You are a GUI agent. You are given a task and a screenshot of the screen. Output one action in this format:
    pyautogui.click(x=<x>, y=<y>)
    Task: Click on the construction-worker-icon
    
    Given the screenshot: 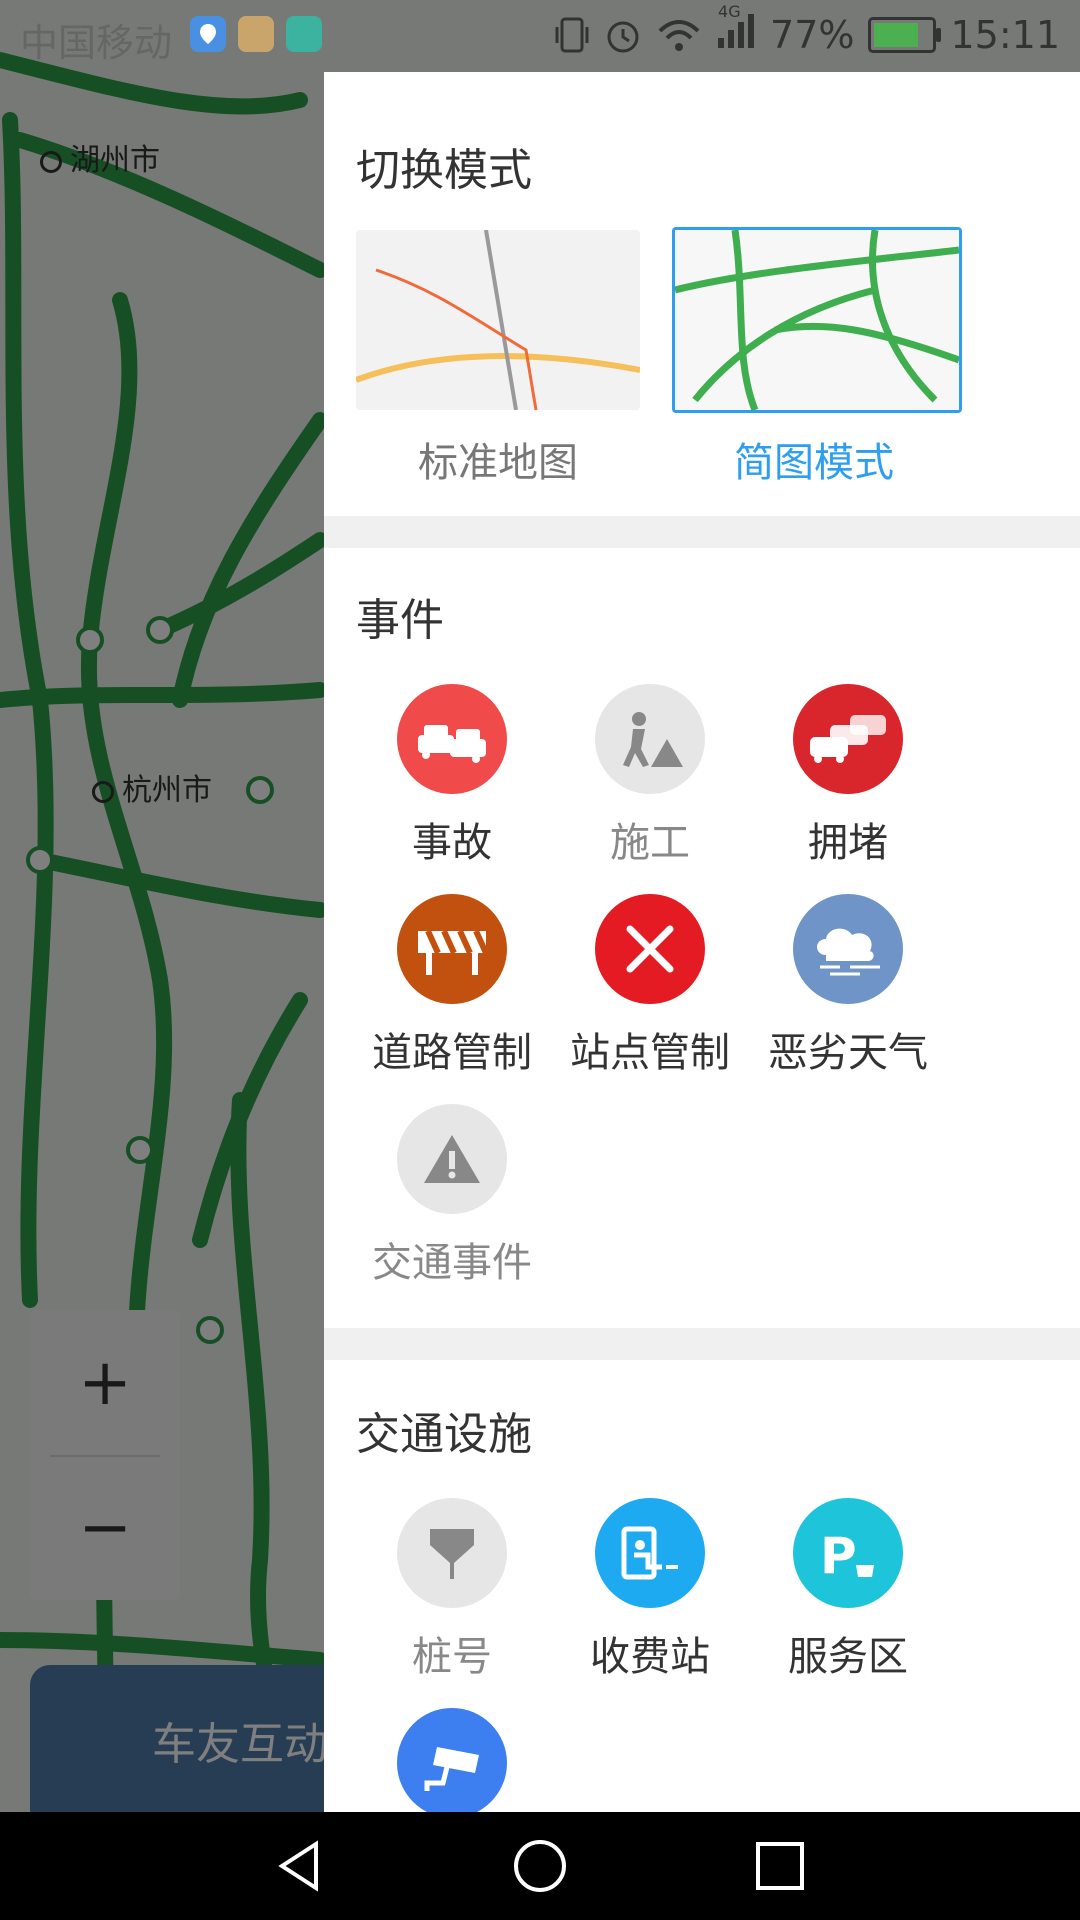 What is the action you would take?
    pyautogui.click(x=650, y=739)
    